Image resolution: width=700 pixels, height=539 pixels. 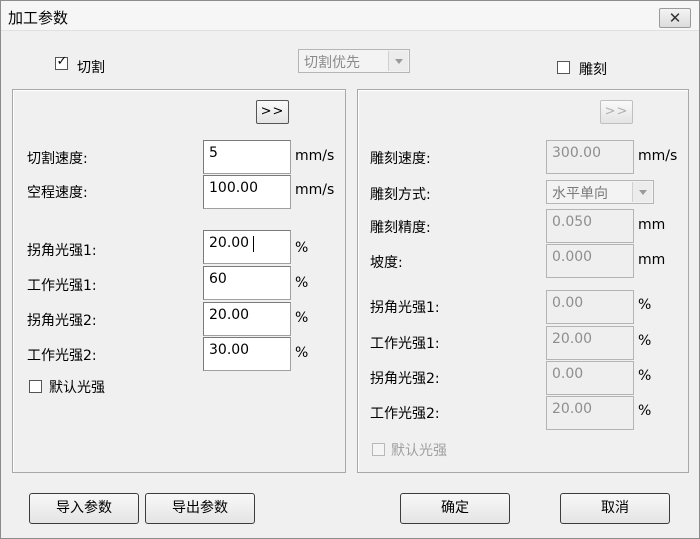 I want to click on cancel-button: 取消, so click(x=615, y=508).